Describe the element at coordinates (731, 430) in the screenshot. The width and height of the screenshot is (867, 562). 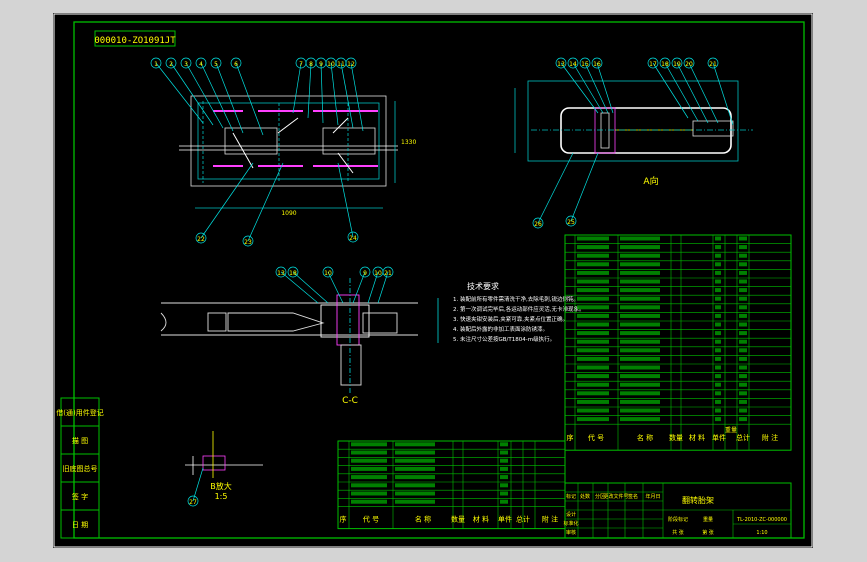
I see `parts-header-sub: 重量` at that location.